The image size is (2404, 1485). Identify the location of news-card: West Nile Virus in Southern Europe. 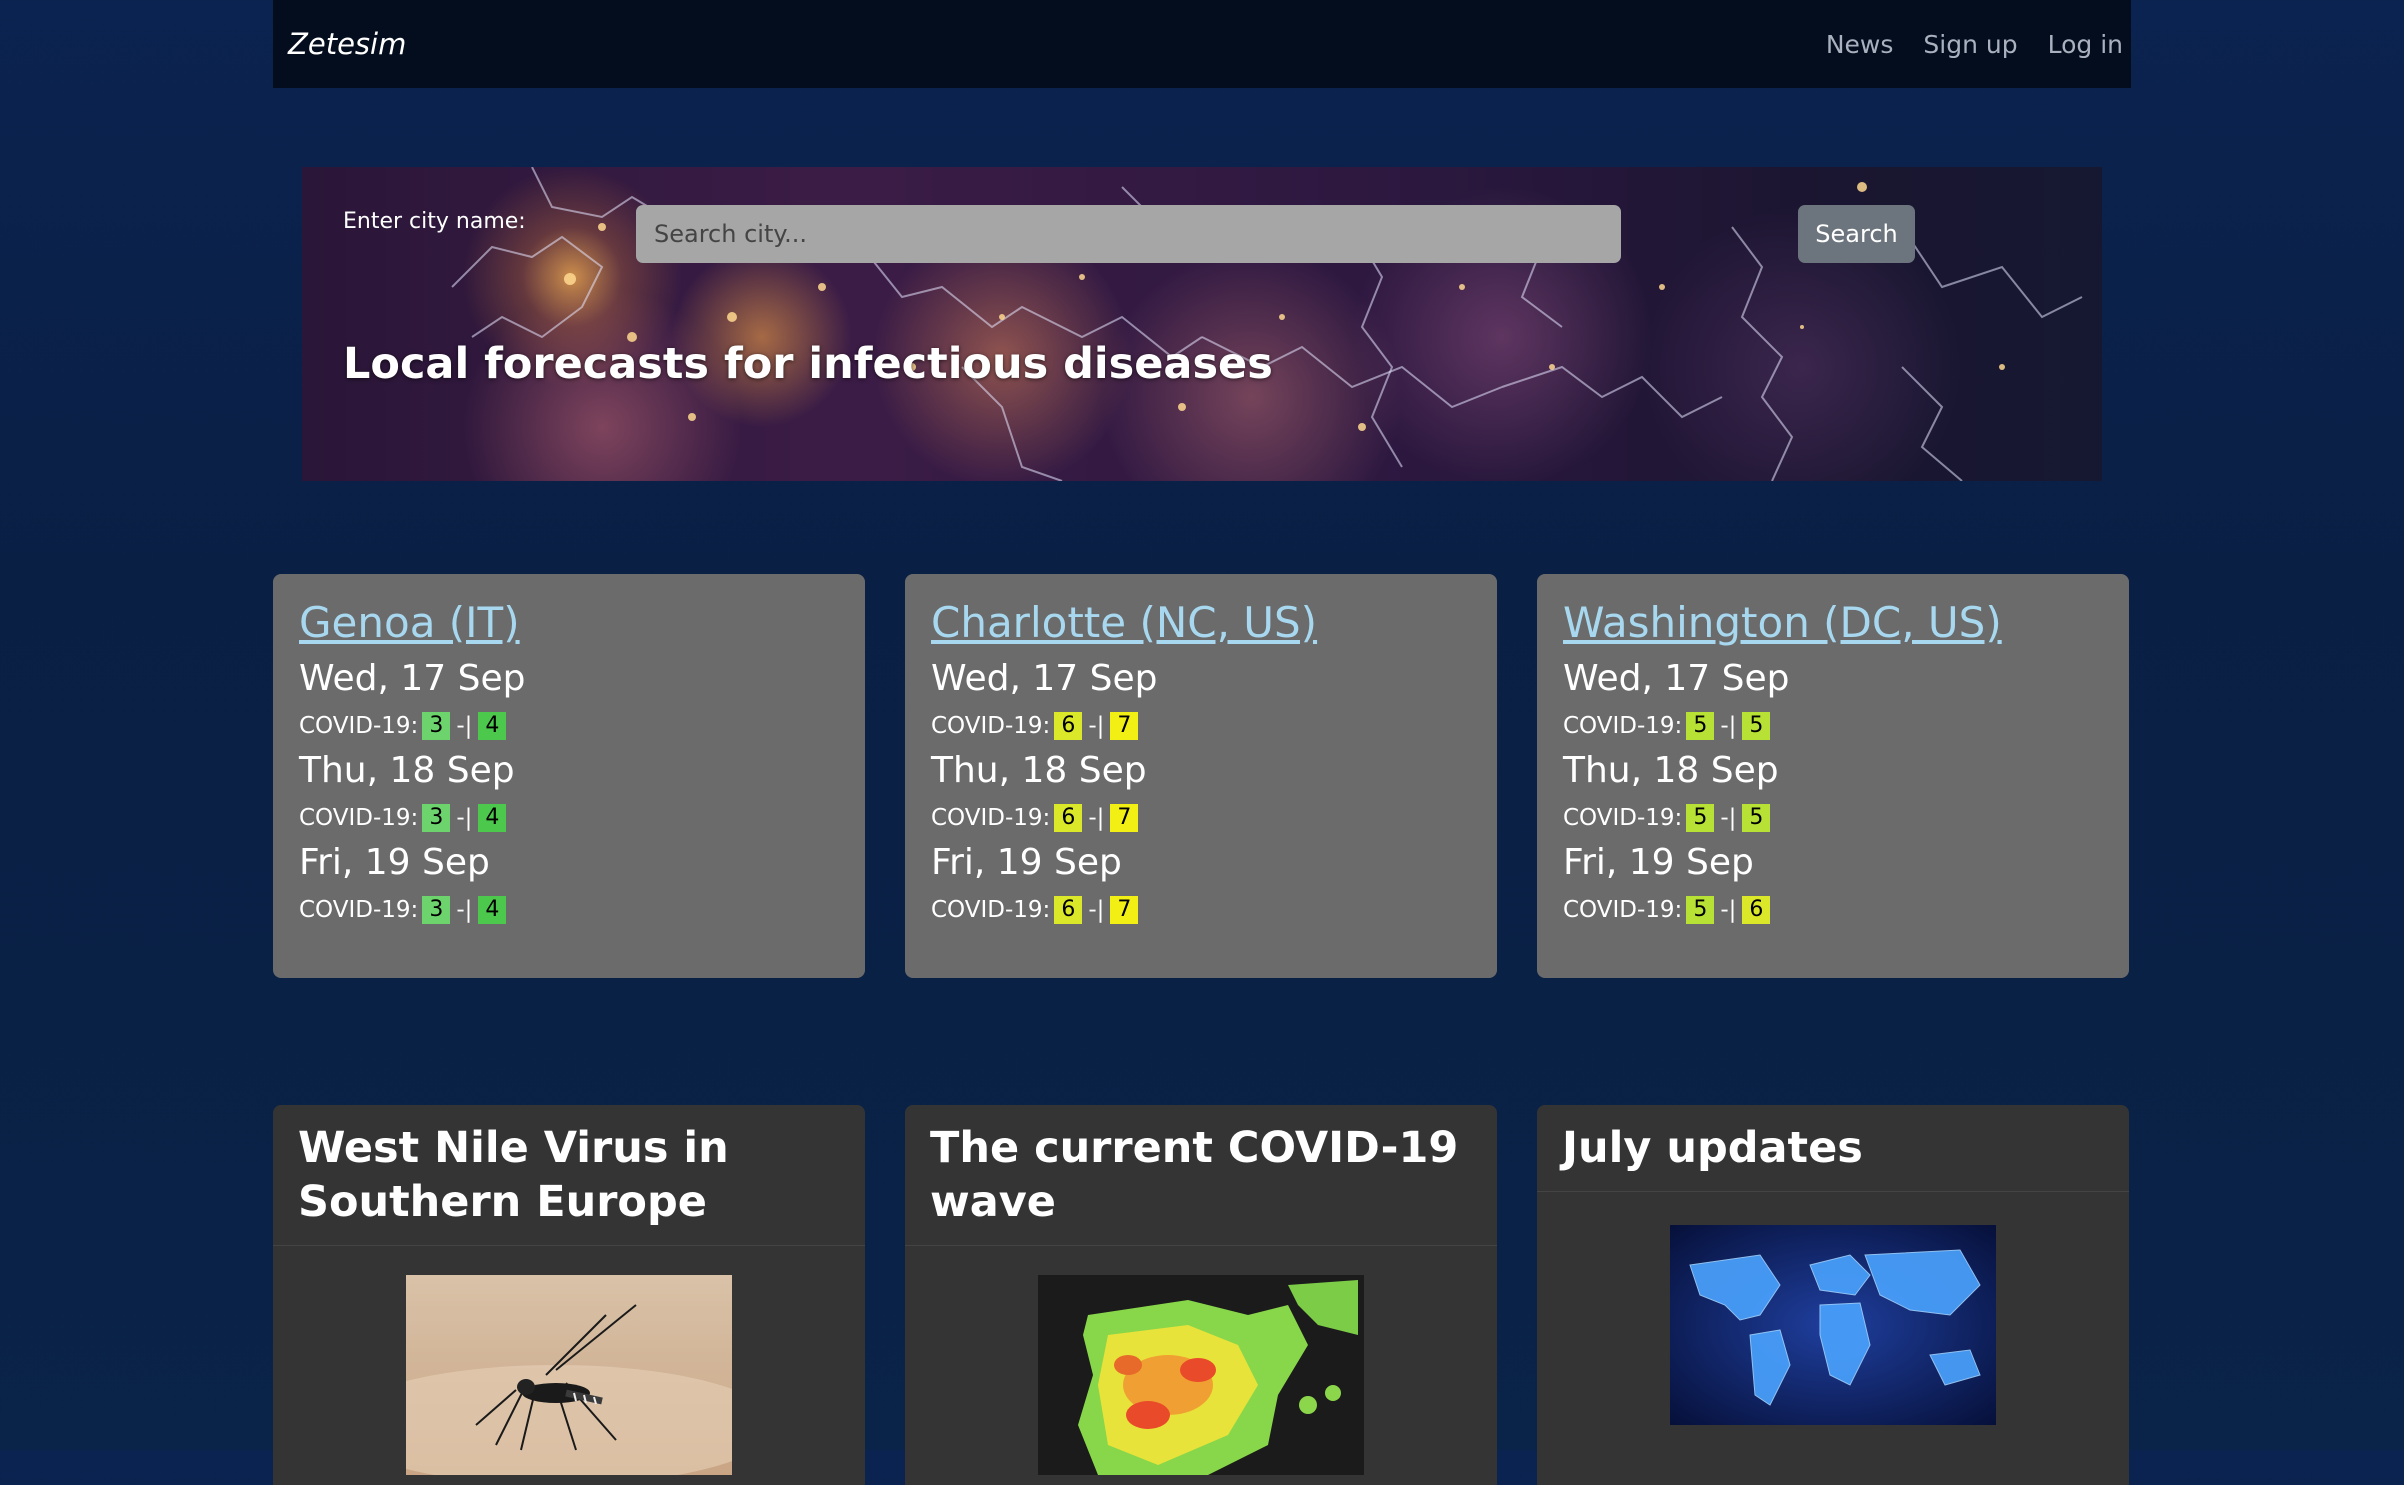
(569, 1295).